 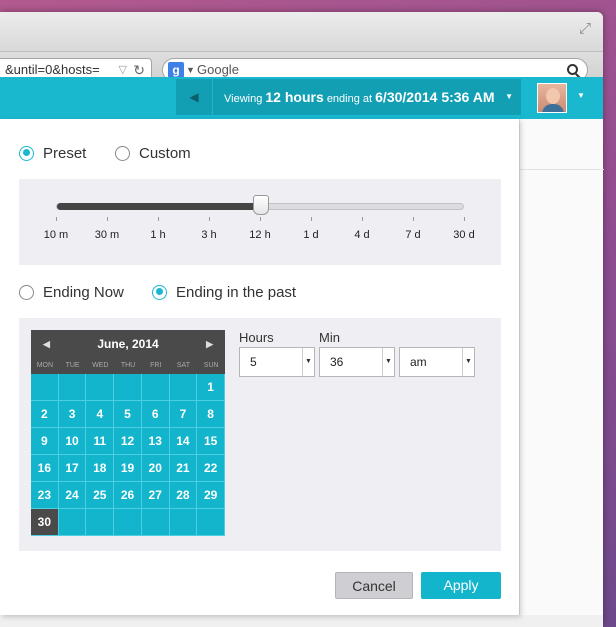 What do you see at coordinates (100, 495) in the screenshot?
I see `calendar-day: 25` at bounding box center [100, 495].